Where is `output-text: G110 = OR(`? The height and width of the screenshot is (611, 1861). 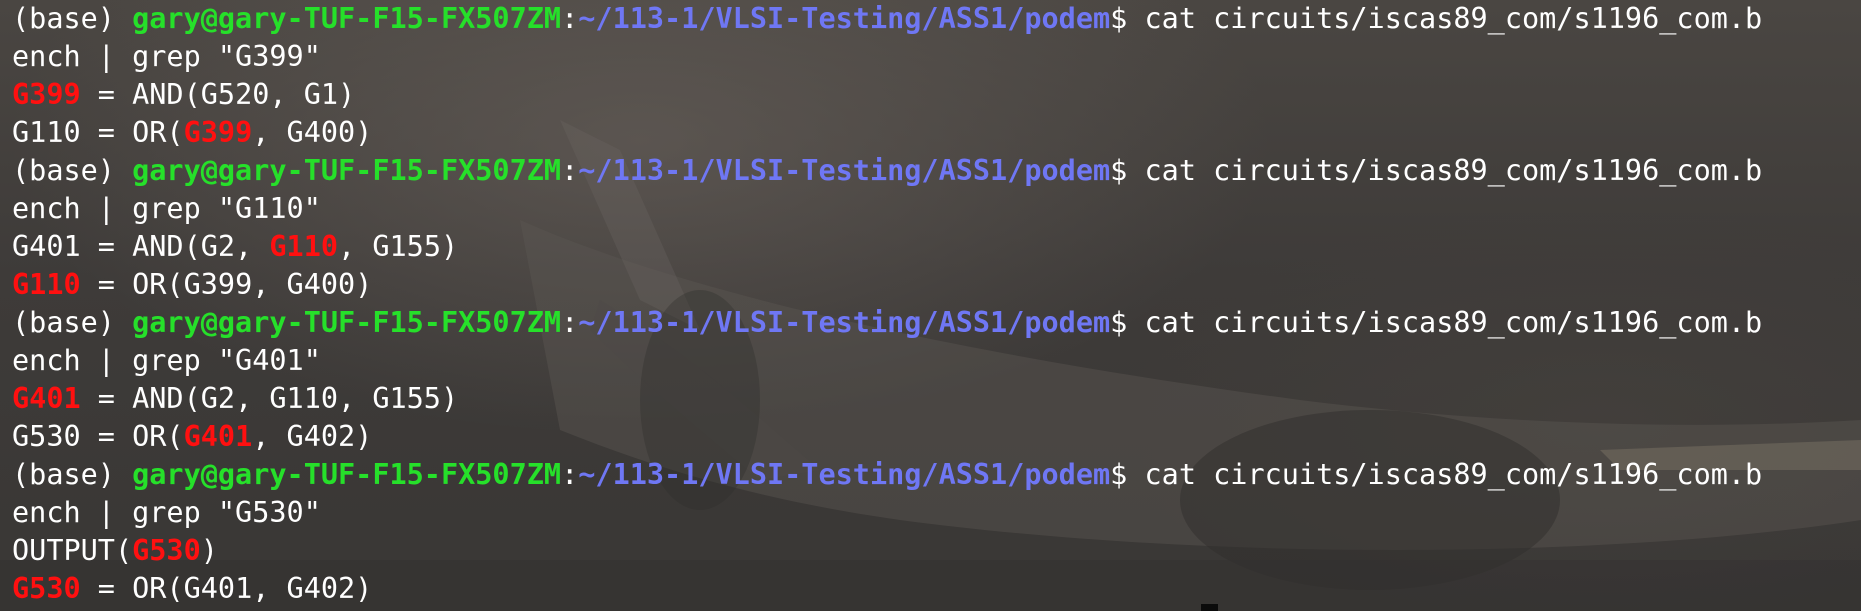 output-text: G110 = OR( is located at coordinates (98, 132).